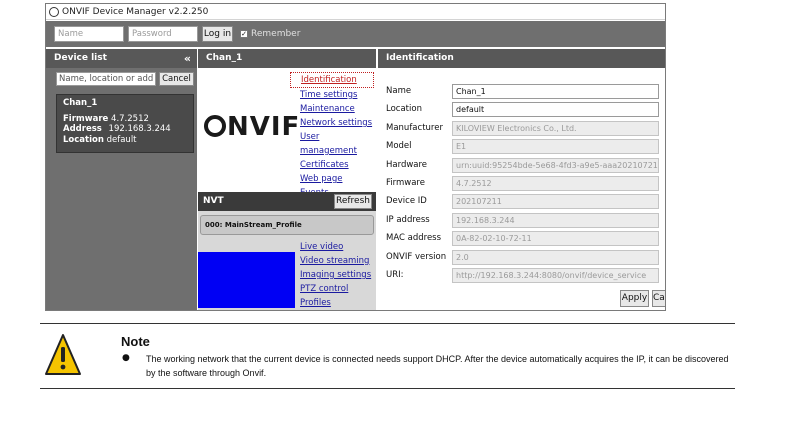  I want to click on login-bar: Log in ✓ Remember, so click(355, 34).